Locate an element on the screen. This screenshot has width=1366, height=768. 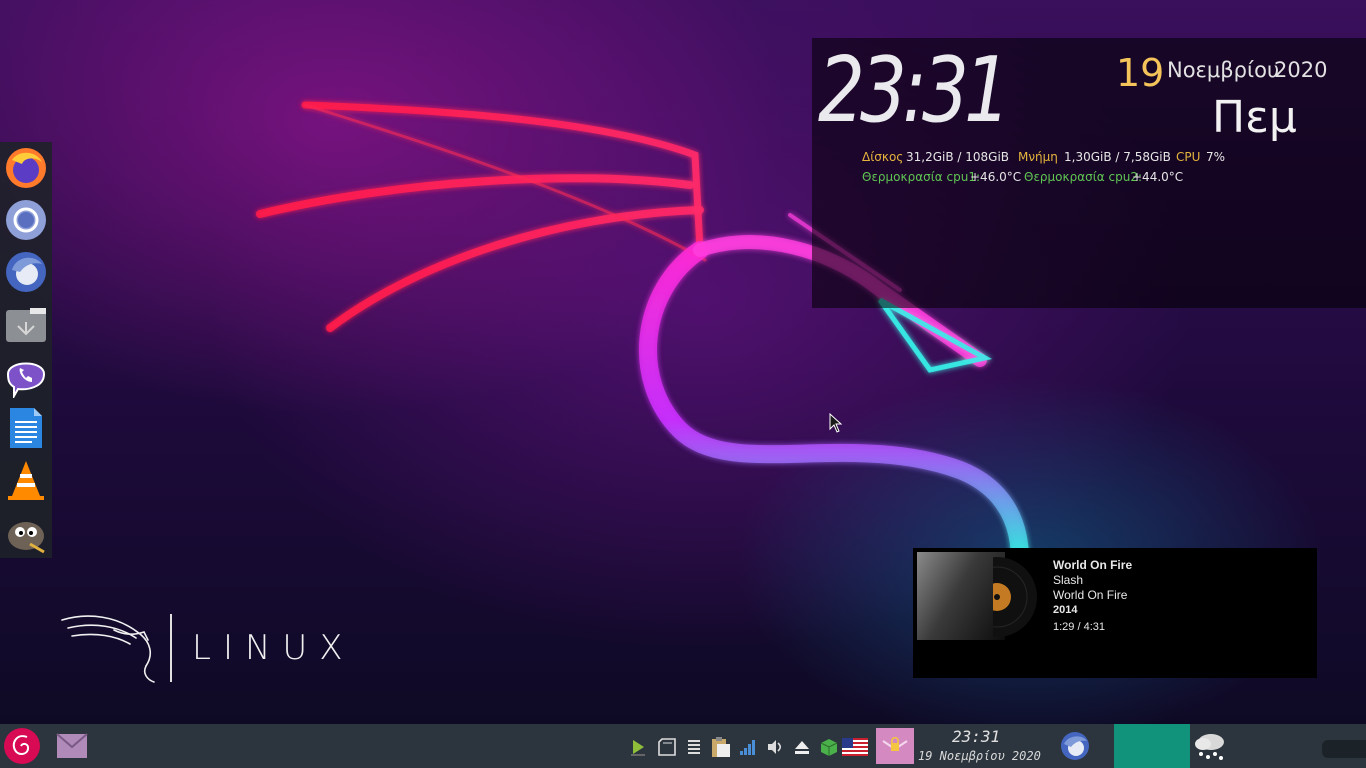
track-artist: Slash is located at coordinates (1068, 580).